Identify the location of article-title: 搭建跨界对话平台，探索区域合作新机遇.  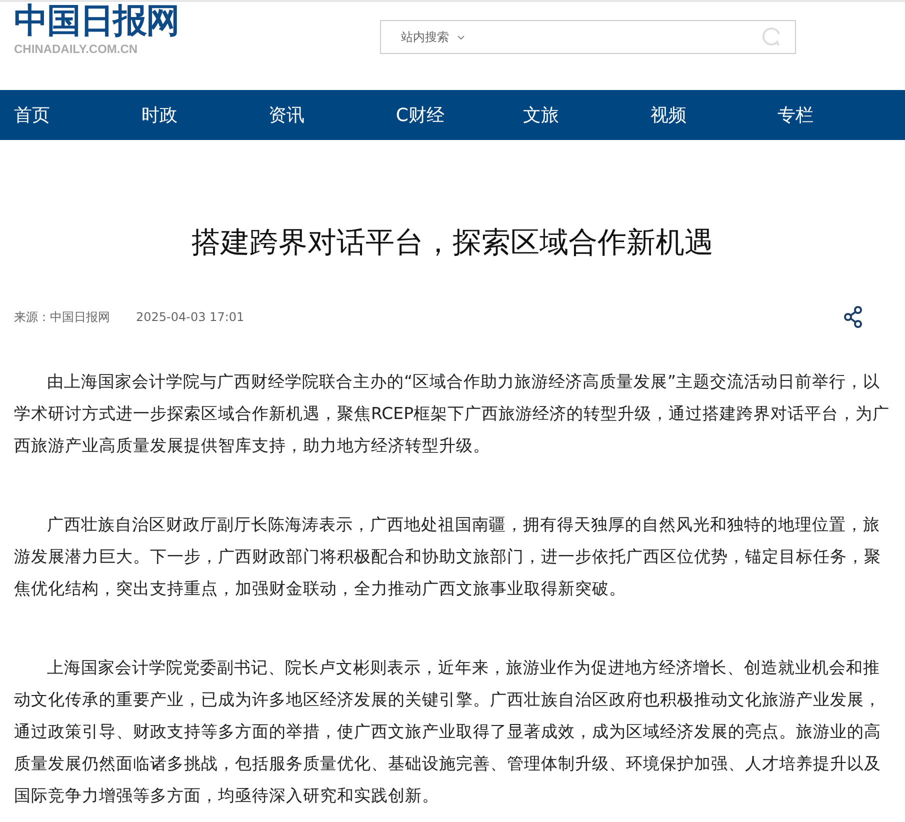
(452, 242).